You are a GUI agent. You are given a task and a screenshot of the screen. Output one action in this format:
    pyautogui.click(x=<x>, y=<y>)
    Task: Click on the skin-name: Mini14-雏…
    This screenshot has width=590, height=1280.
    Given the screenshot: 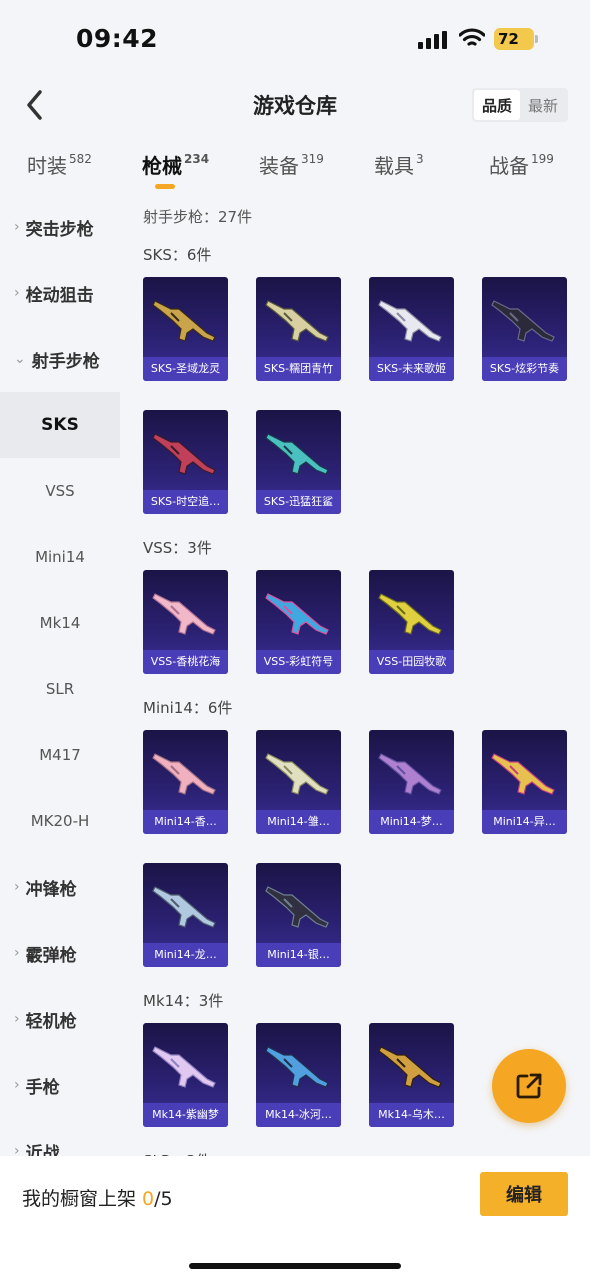 What is the action you would take?
    pyautogui.click(x=298, y=821)
    